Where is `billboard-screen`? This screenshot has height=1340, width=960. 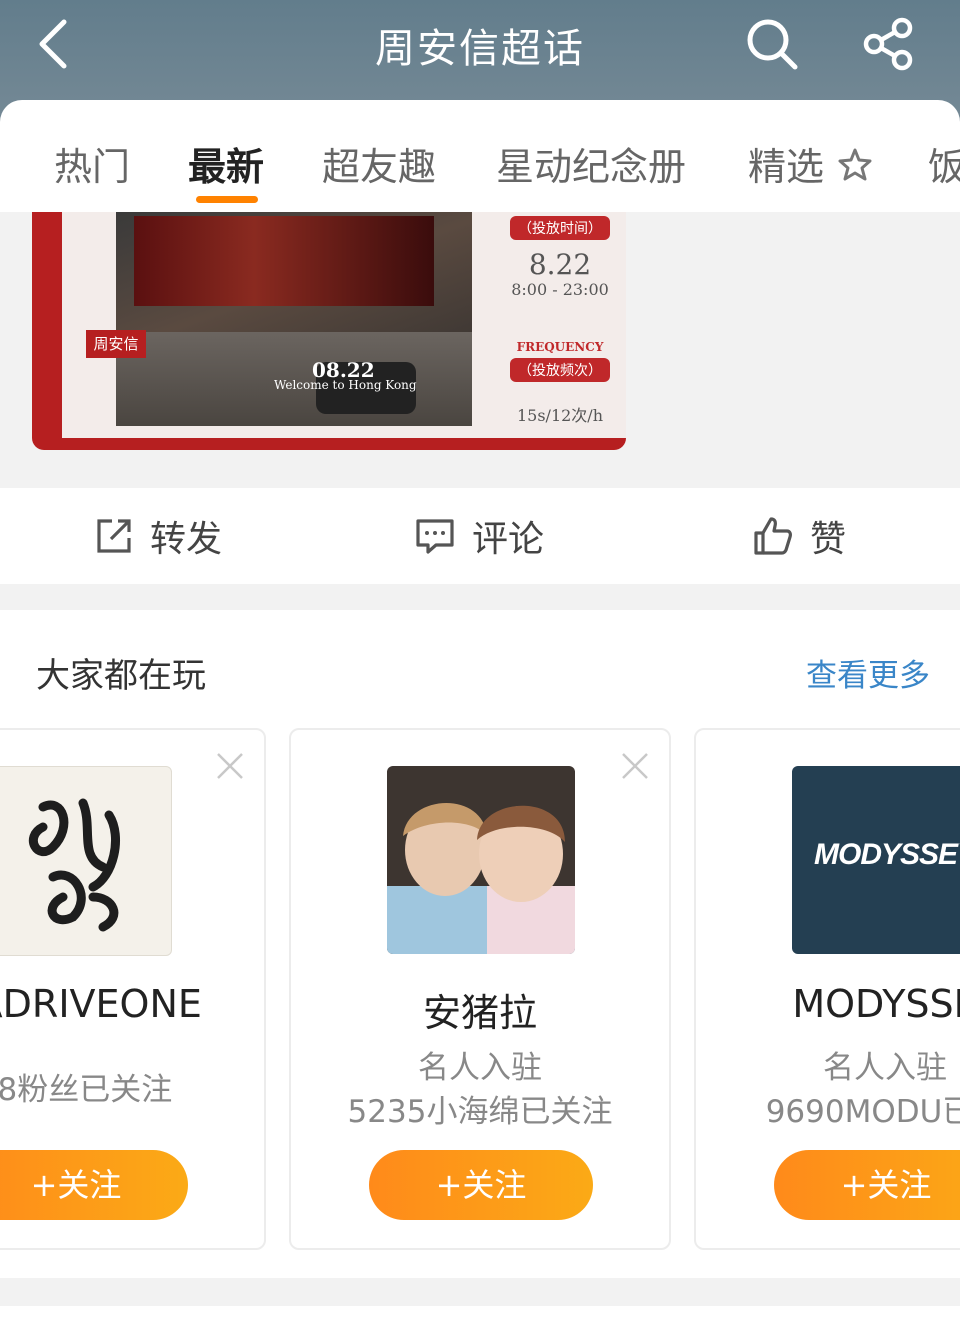 billboard-screen is located at coordinates (284, 261).